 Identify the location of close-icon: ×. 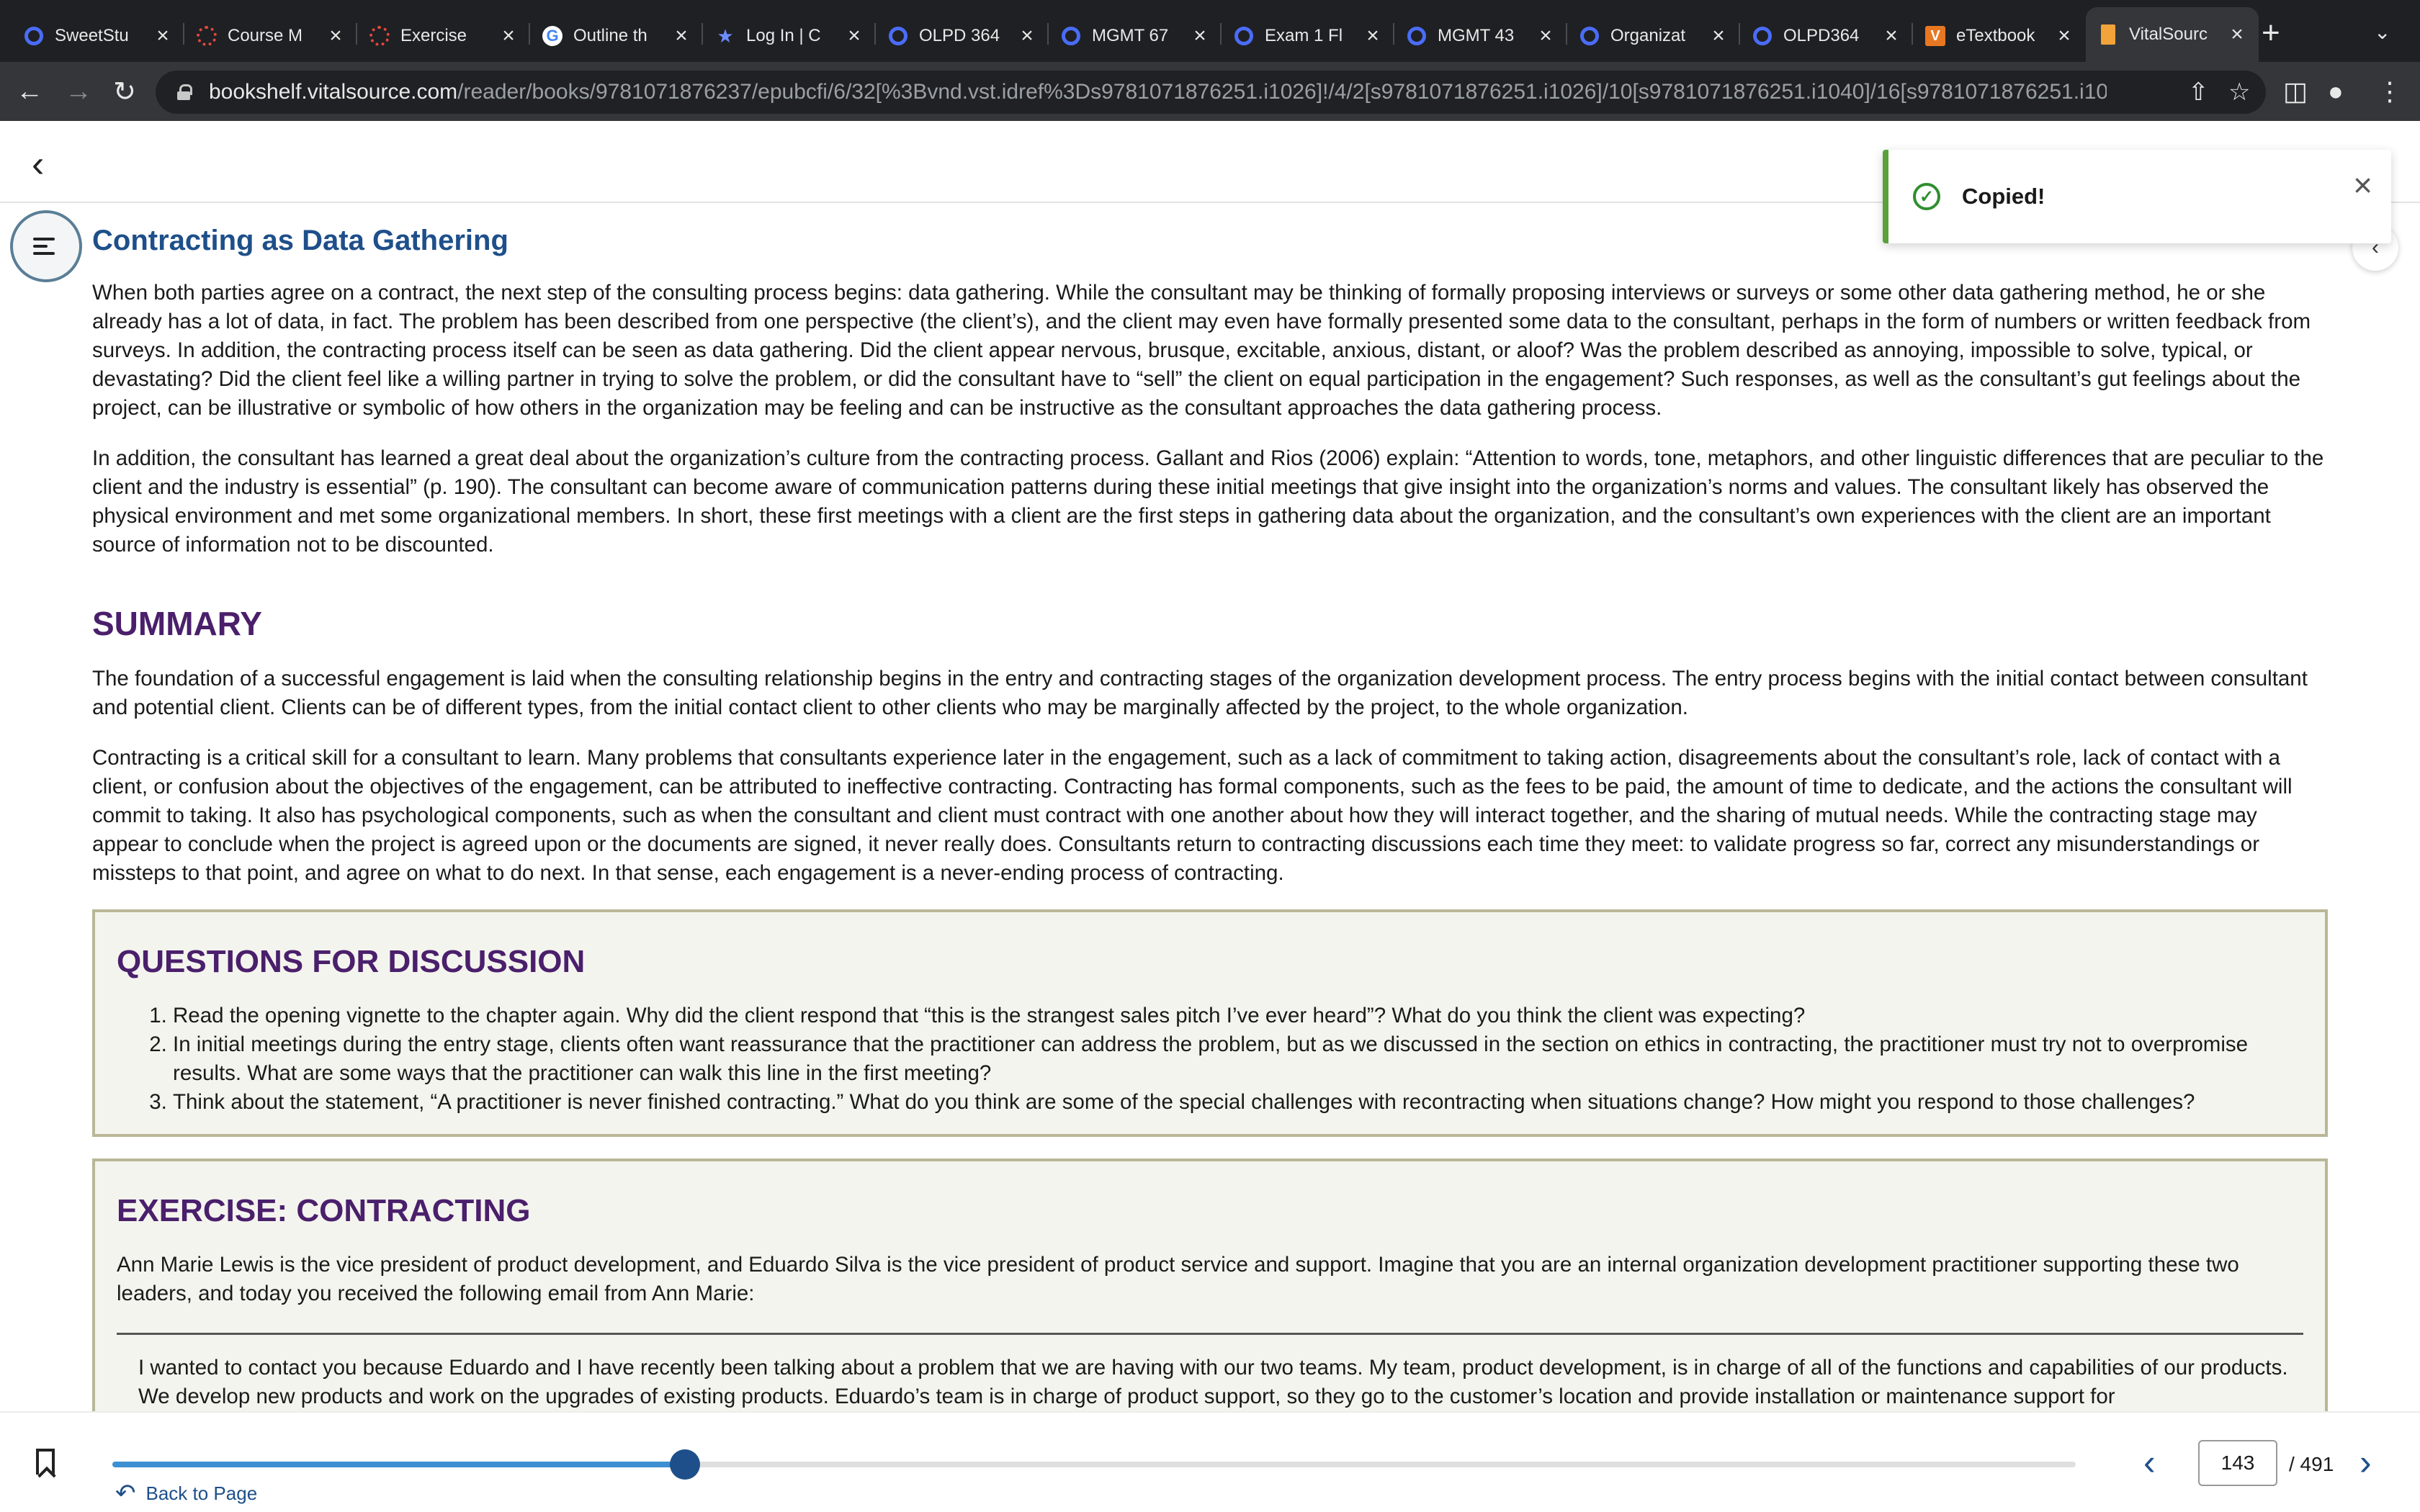
(2362, 185).